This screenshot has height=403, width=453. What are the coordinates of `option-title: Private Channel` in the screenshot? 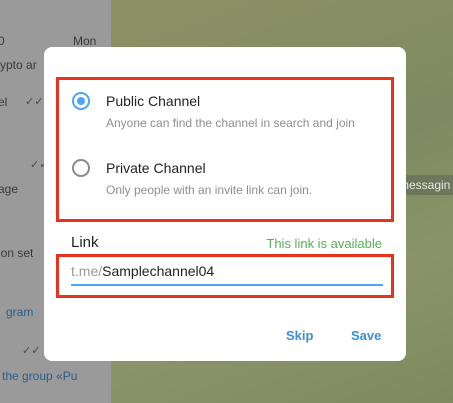 It's located at (156, 168).